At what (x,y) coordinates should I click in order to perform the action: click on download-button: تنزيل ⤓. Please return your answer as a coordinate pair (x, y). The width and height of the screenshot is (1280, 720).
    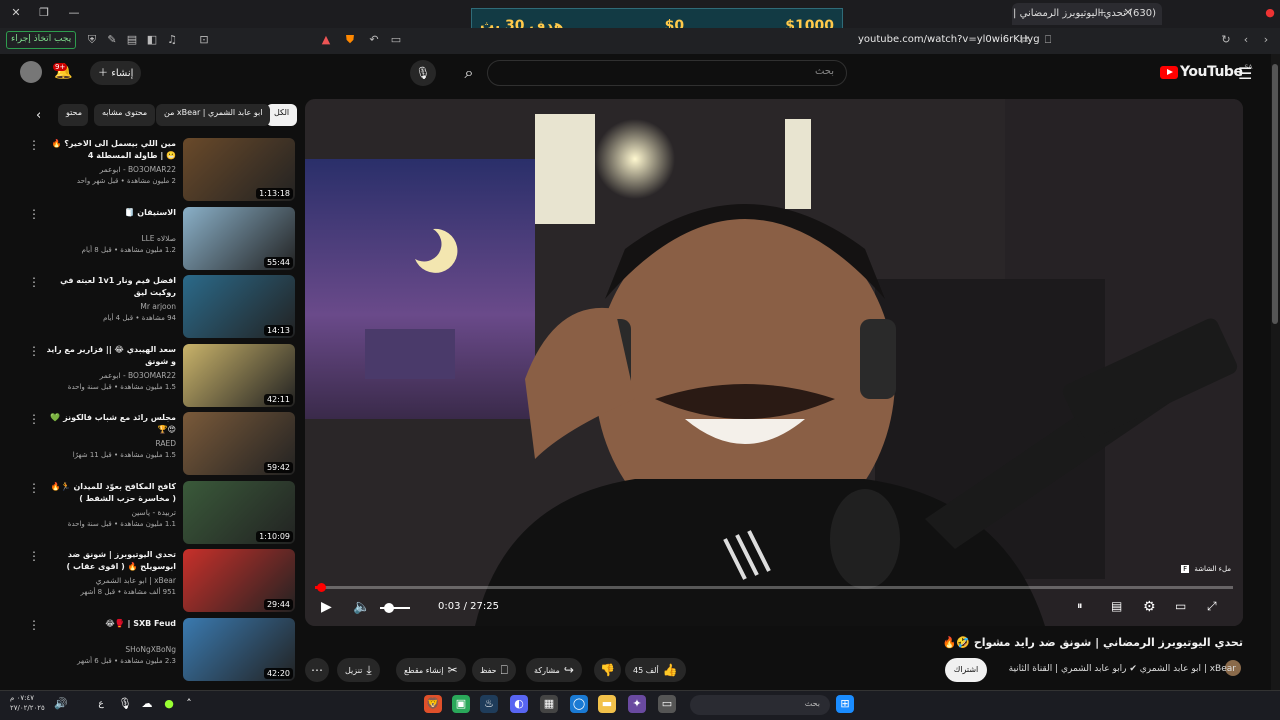
    Looking at the image, I should click on (358, 670).